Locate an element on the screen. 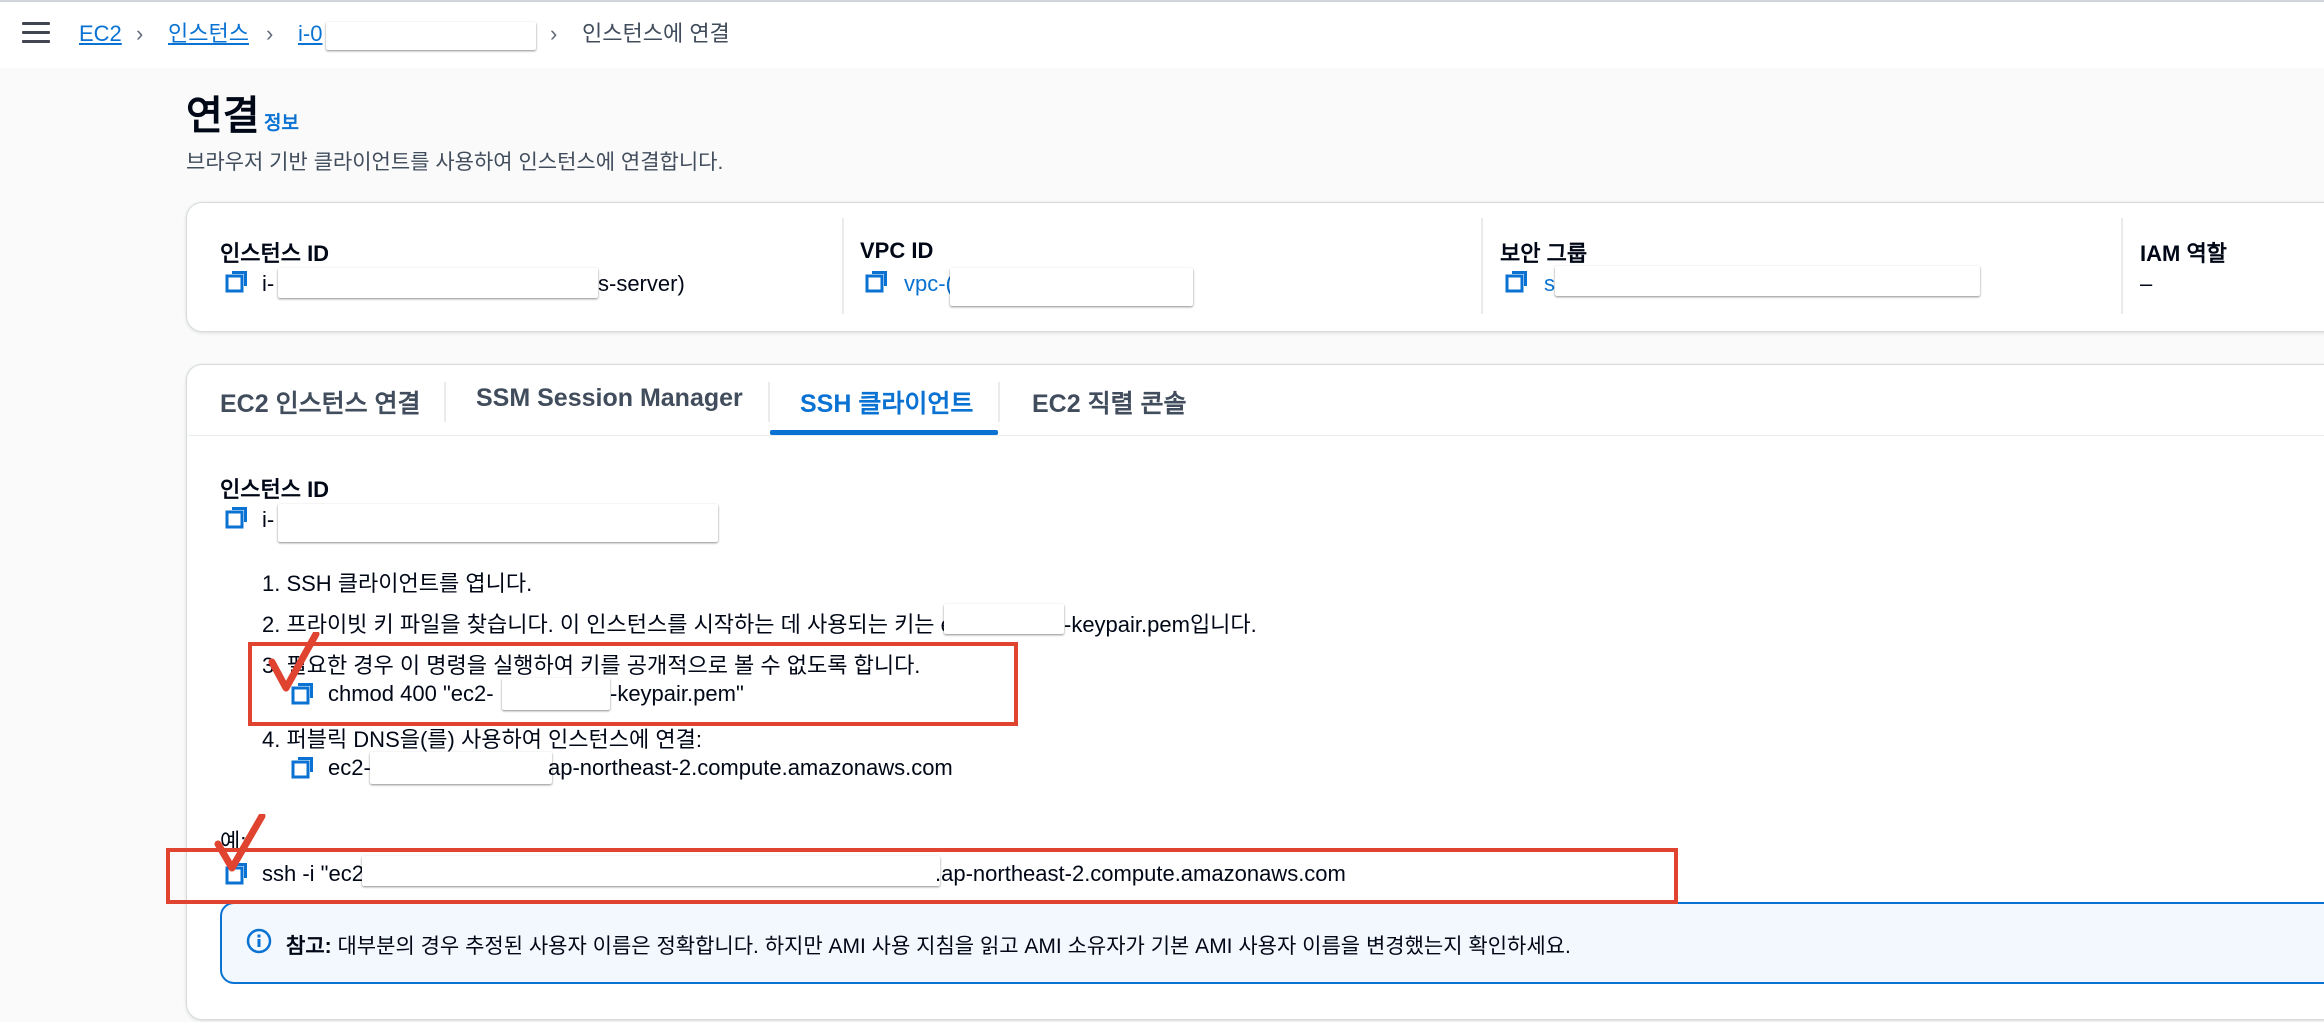 The width and height of the screenshot is (2324, 1022). tab-ssm-session-manager: SSM Session Manager is located at coordinates (609, 398).